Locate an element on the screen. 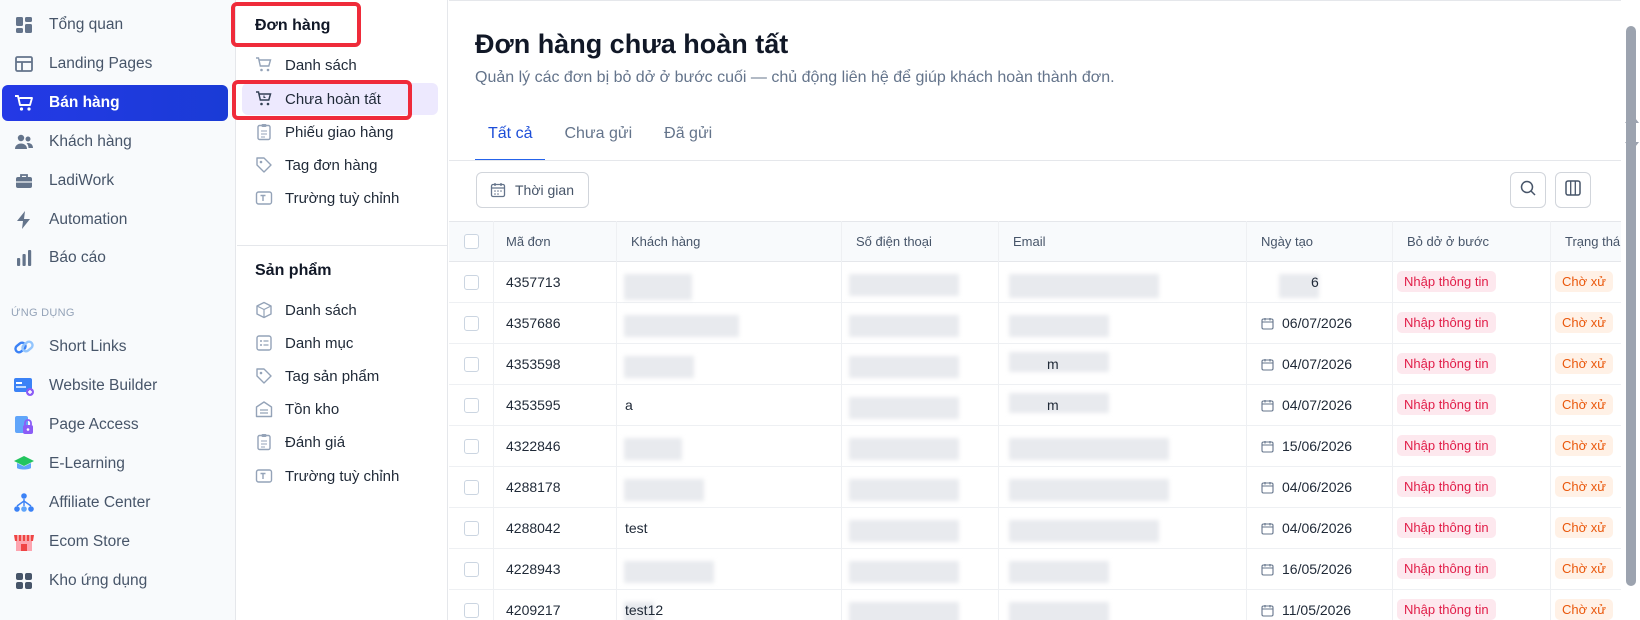 The height and width of the screenshot is (620, 1640). nav-item-ladiwork: LadiWork is located at coordinates (115, 181).